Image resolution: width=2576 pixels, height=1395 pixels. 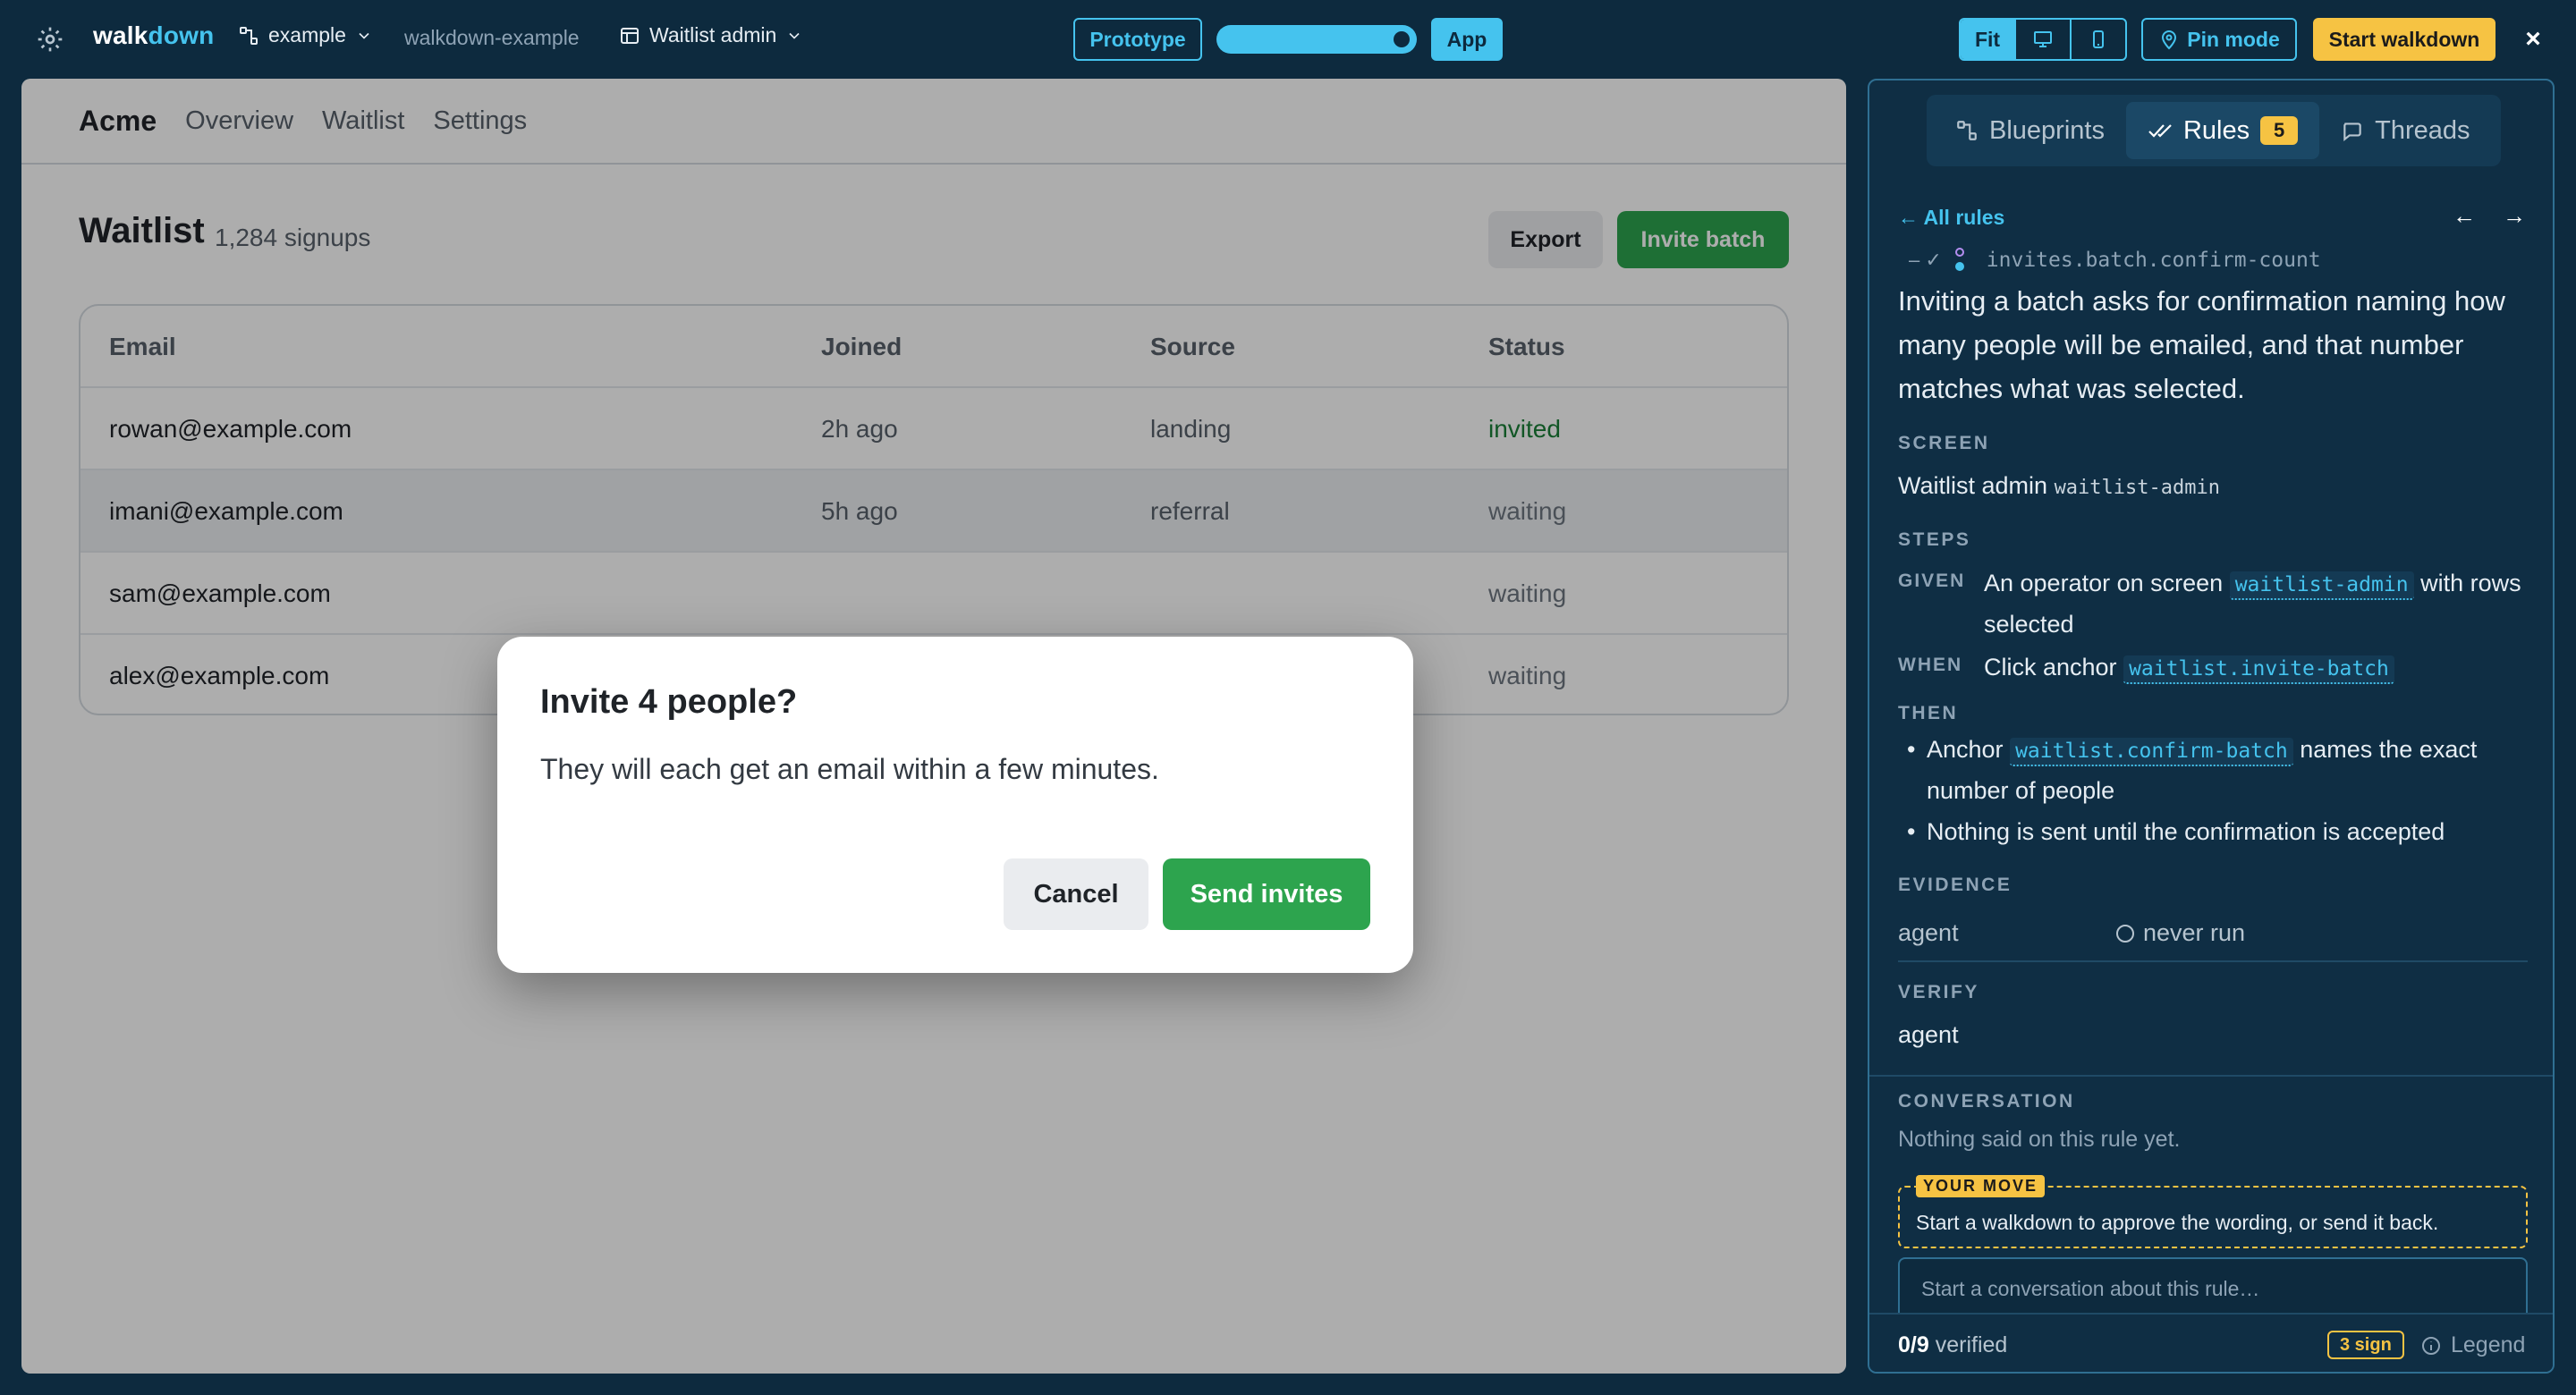 I want to click on fit-button: Fit, so click(x=1988, y=39).